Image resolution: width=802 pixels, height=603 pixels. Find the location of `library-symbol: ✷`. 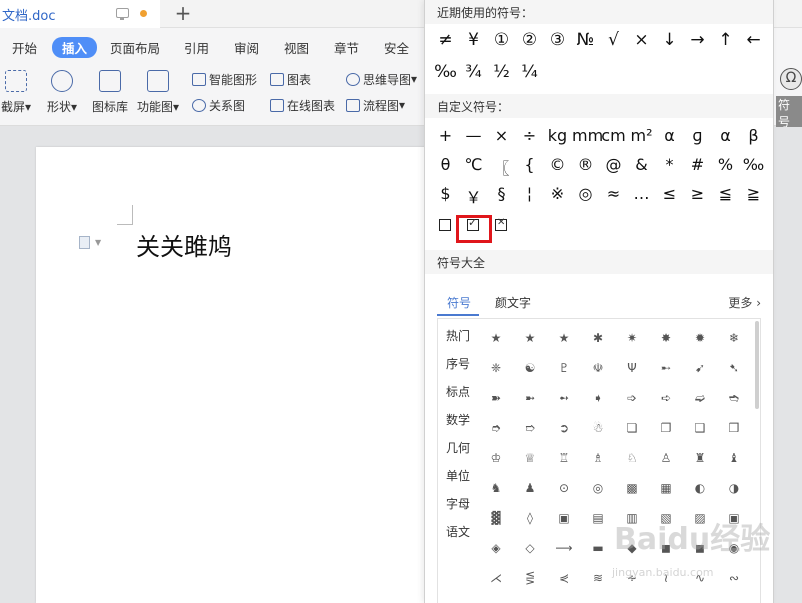

library-symbol: ✷ is located at coordinates (632, 338).